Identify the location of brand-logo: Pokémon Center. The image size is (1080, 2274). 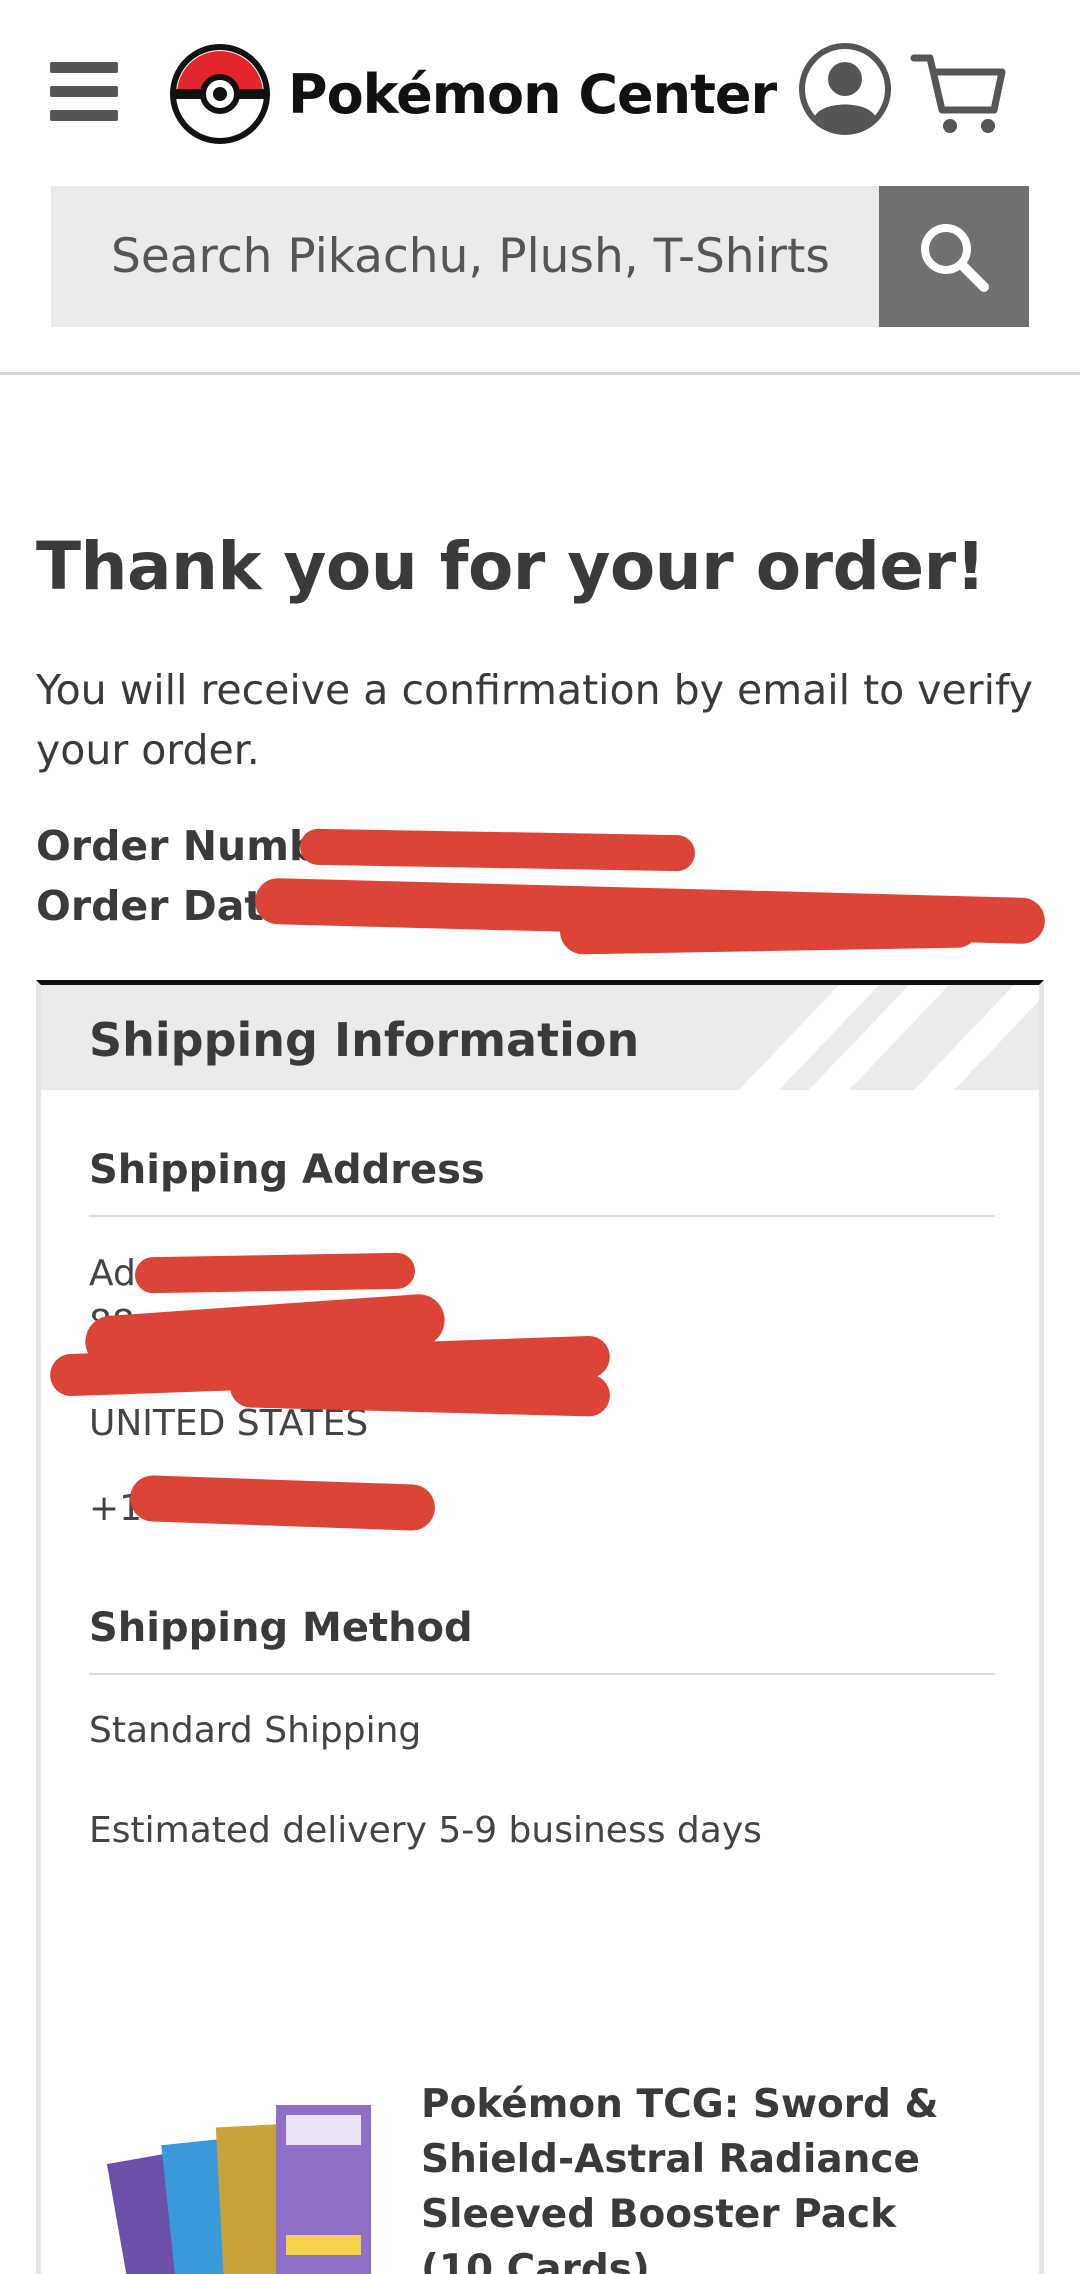
(473, 94).